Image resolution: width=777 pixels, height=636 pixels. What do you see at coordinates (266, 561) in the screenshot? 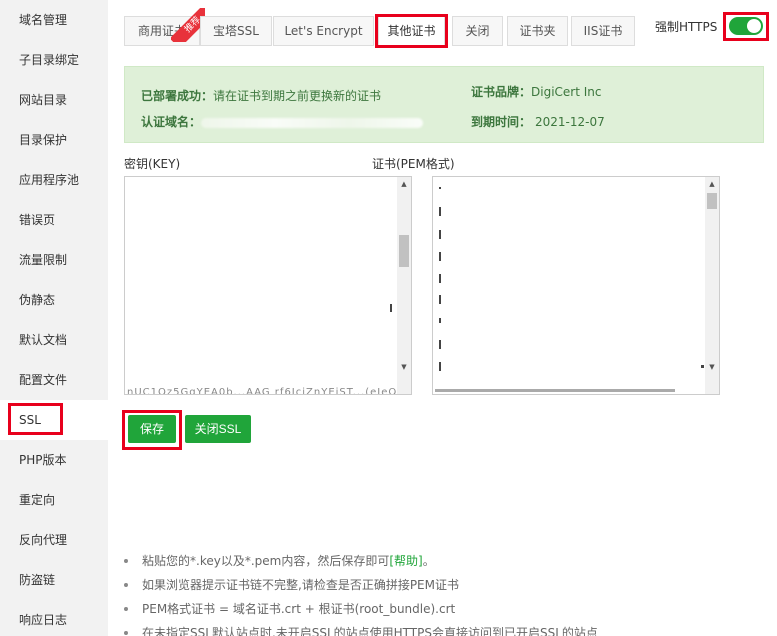
I see `tip-text: 粘贴您的*.key以及*.pem内容，然后保存即可` at bounding box center [266, 561].